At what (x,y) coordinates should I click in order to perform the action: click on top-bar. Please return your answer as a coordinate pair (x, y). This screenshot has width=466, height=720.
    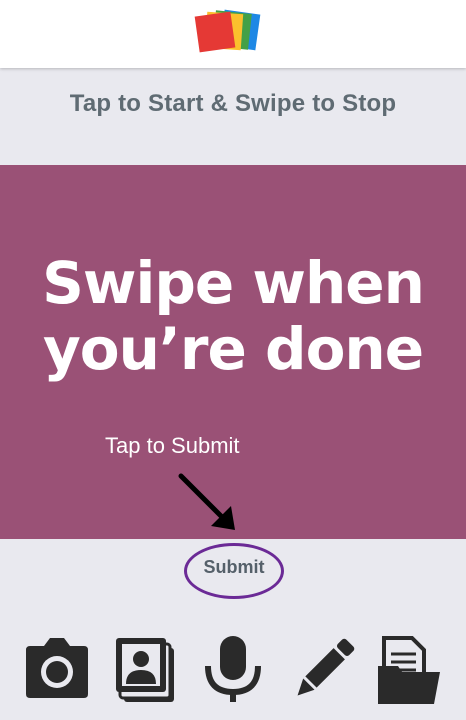
    Looking at the image, I should click on (233, 34).